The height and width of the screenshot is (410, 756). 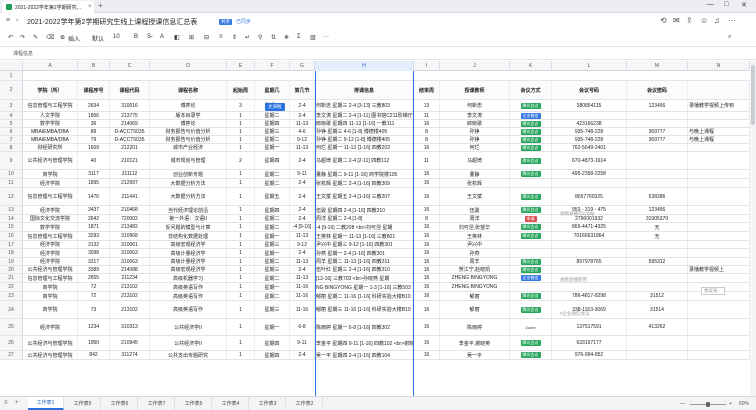 I want to click on cell-teacher: 王英林, so click(x=475, y=236).